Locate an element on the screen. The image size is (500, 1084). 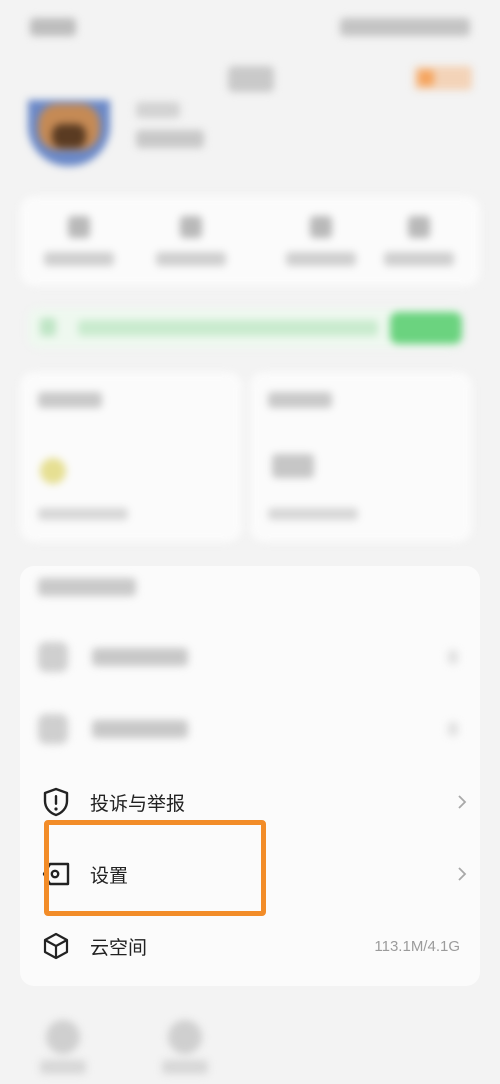
promo-banner is located at coordinates (245, 328).